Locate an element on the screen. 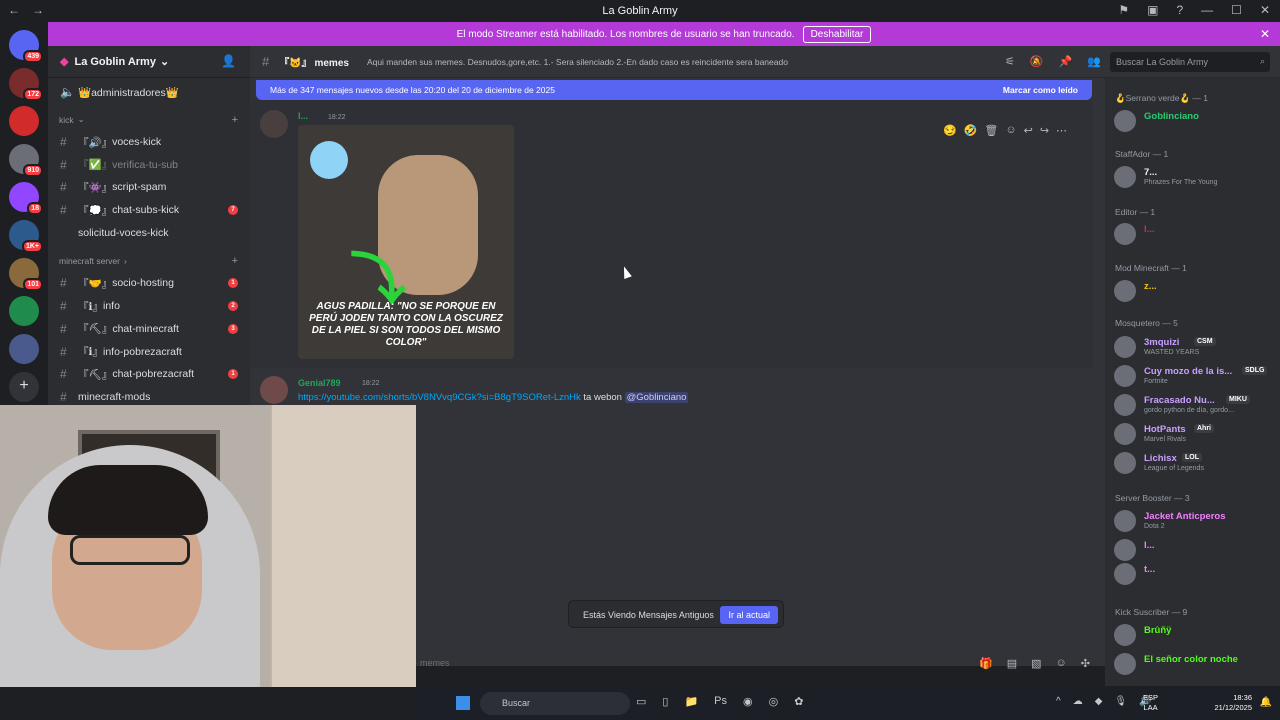 Image resolution: width=1280 pixels, height=720 pixels. server-icon: 18 is located at coordinates (26, 198).